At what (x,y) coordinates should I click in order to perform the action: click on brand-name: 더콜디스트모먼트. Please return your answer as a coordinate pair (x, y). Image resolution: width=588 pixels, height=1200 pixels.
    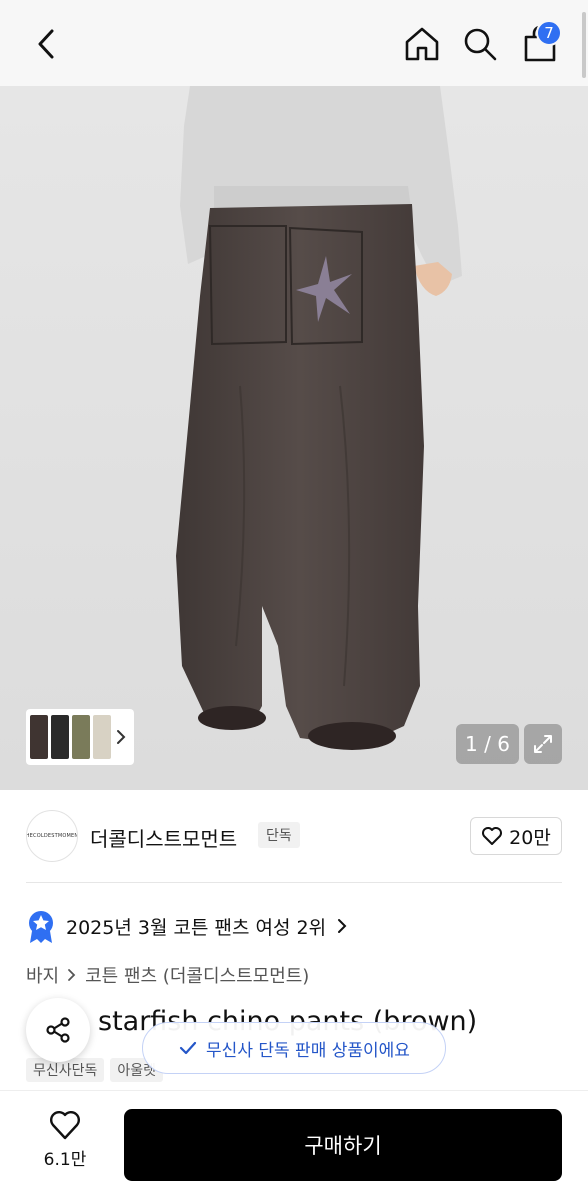
    Looking at the image, I should click on (163, 837).